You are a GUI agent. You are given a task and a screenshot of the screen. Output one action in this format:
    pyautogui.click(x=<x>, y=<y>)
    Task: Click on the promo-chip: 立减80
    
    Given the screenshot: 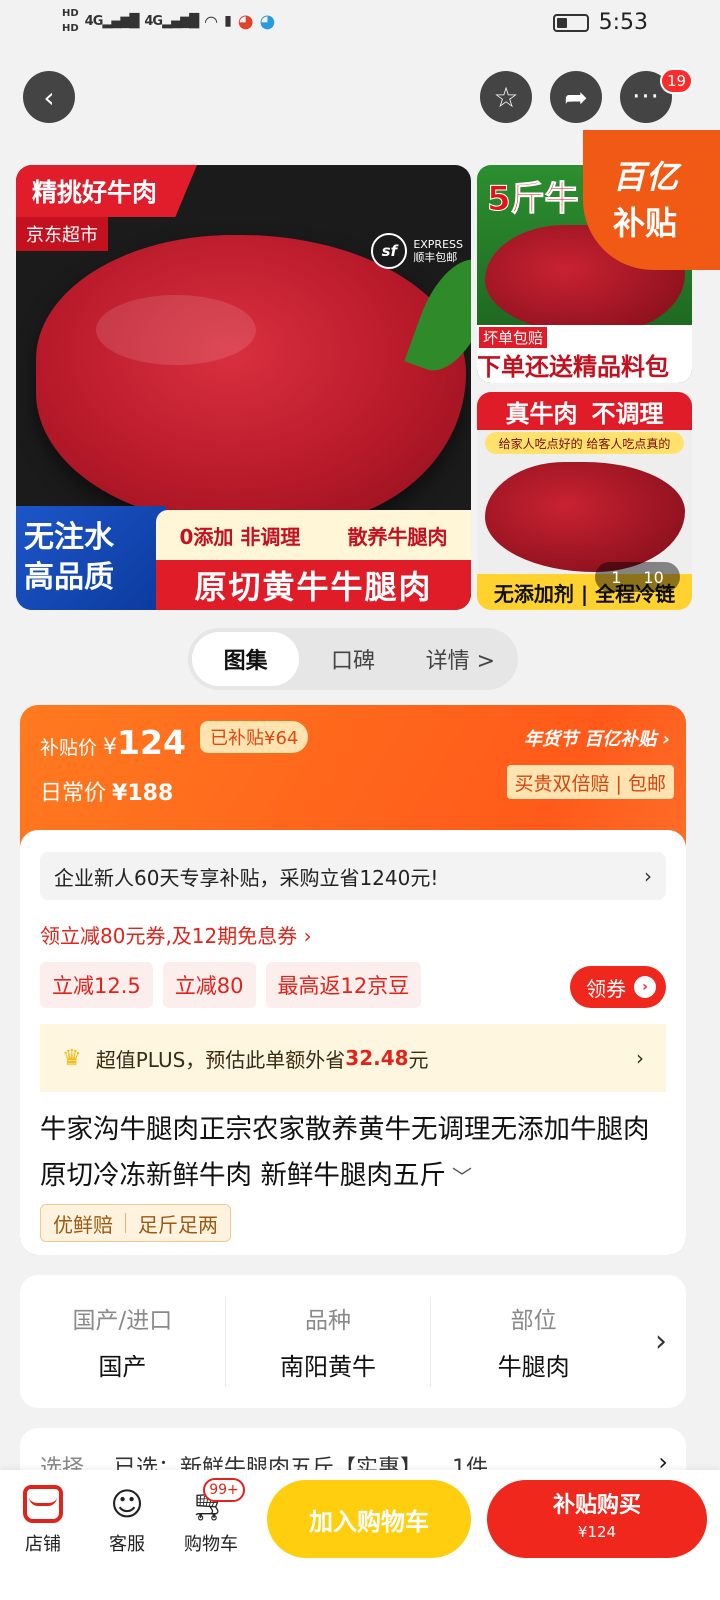 What is the action you would take?
    pyautogui.click(x=209, y=985)
    